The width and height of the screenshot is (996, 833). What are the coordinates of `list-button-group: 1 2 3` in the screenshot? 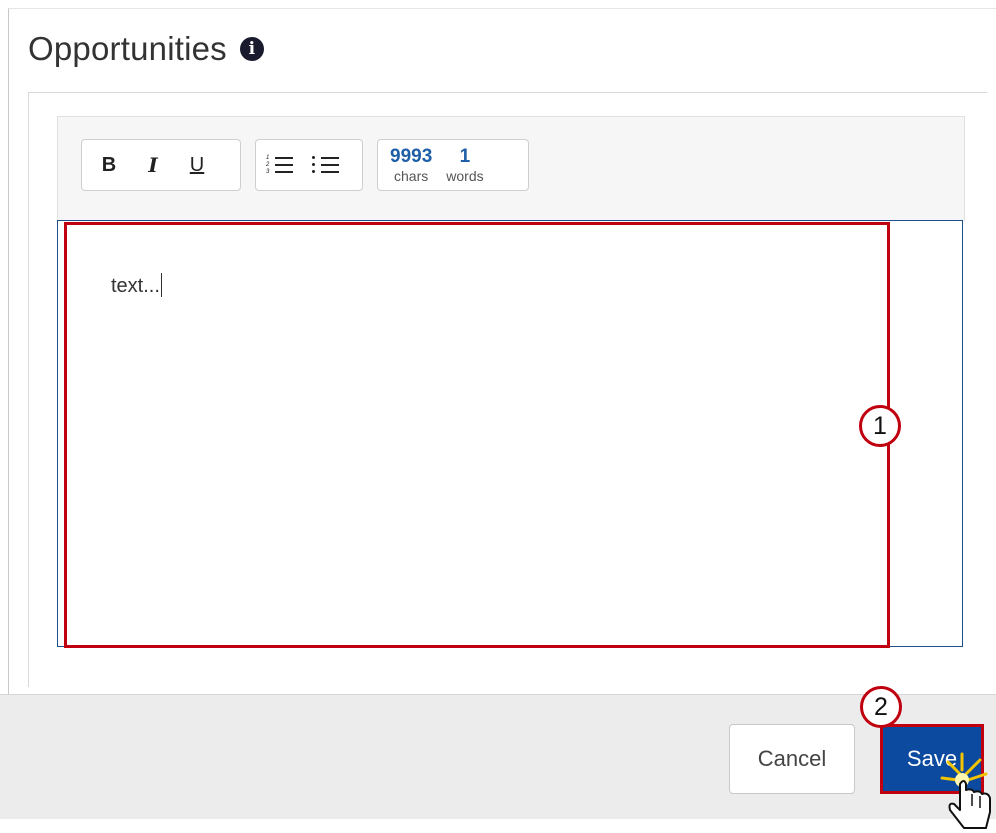 It's located at (309, 165).